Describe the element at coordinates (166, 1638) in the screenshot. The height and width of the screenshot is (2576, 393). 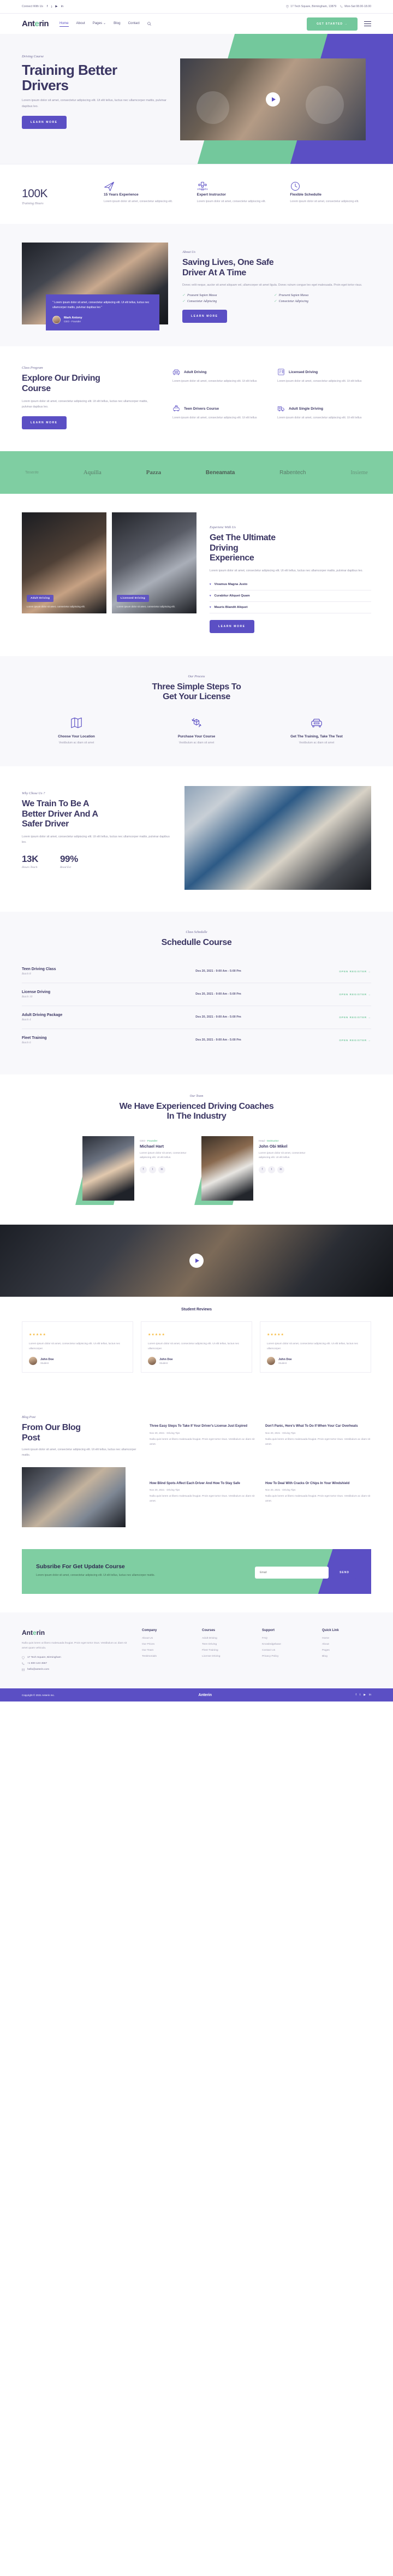
I see `footer-link: About Us` at that location.